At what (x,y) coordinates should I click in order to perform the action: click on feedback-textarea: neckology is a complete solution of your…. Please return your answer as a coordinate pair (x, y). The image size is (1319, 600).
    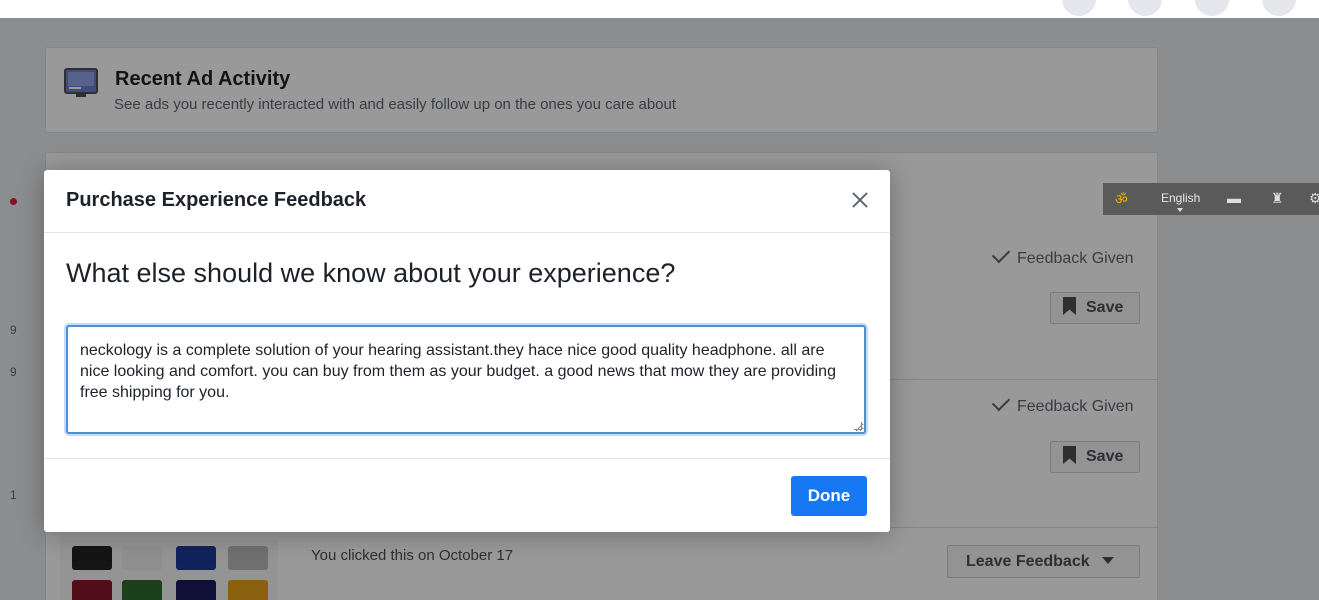
    Looking at the image, I should click on (466, 379).